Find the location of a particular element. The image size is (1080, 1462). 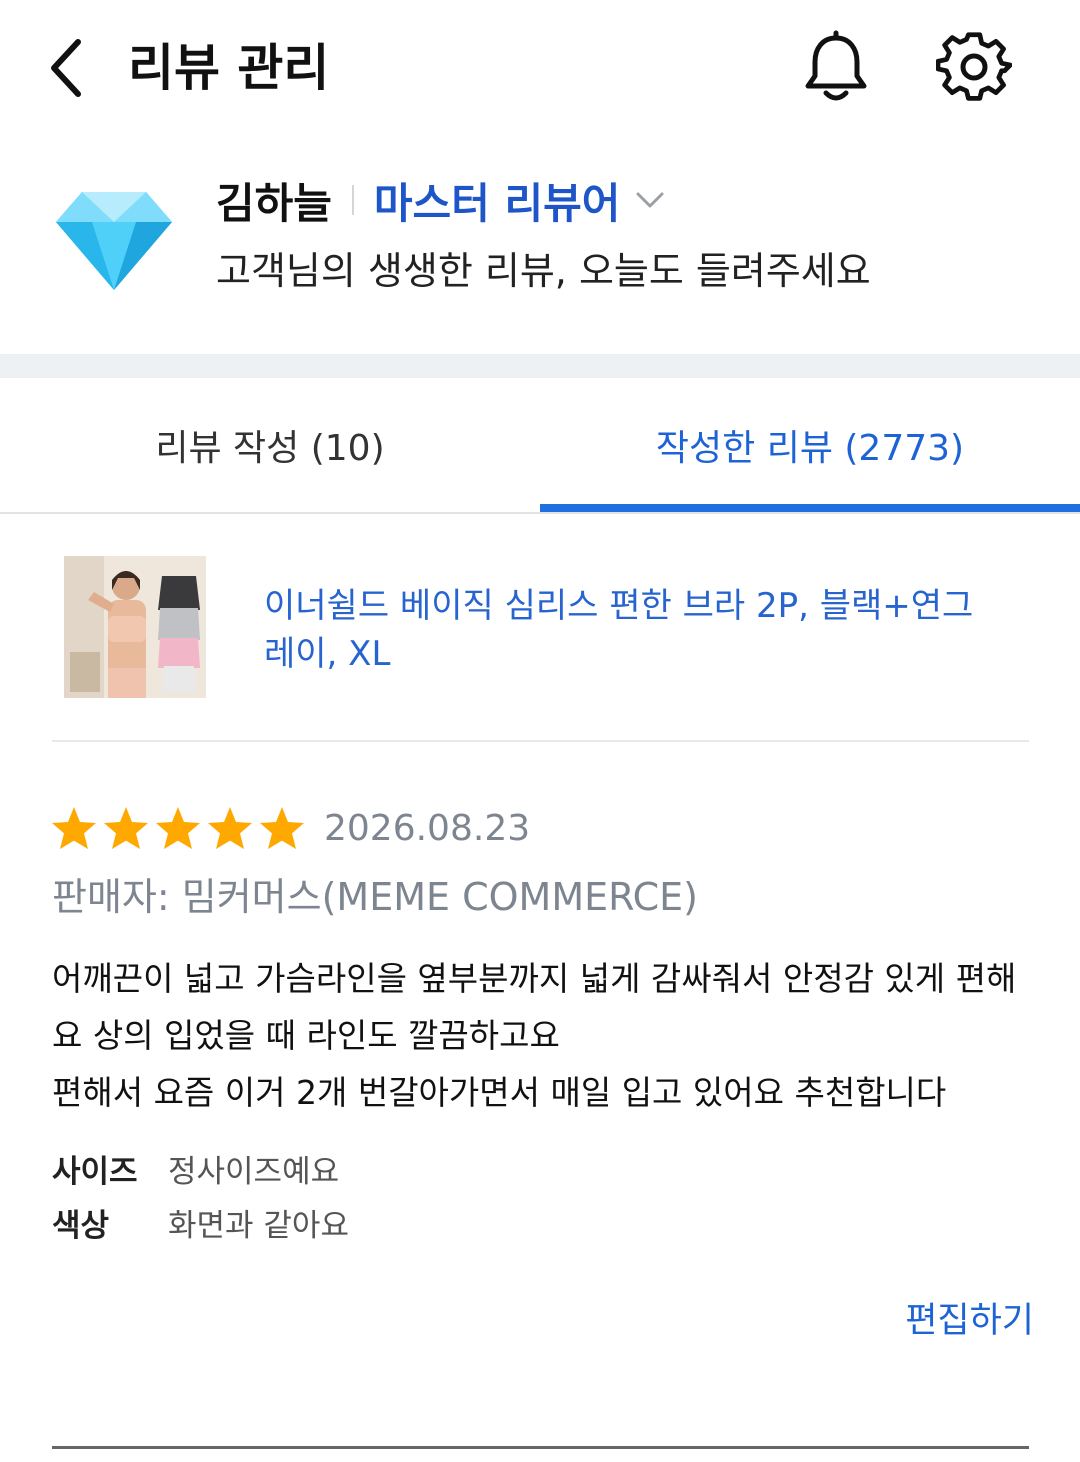

bell-icon is located at coordinates (836, 65).